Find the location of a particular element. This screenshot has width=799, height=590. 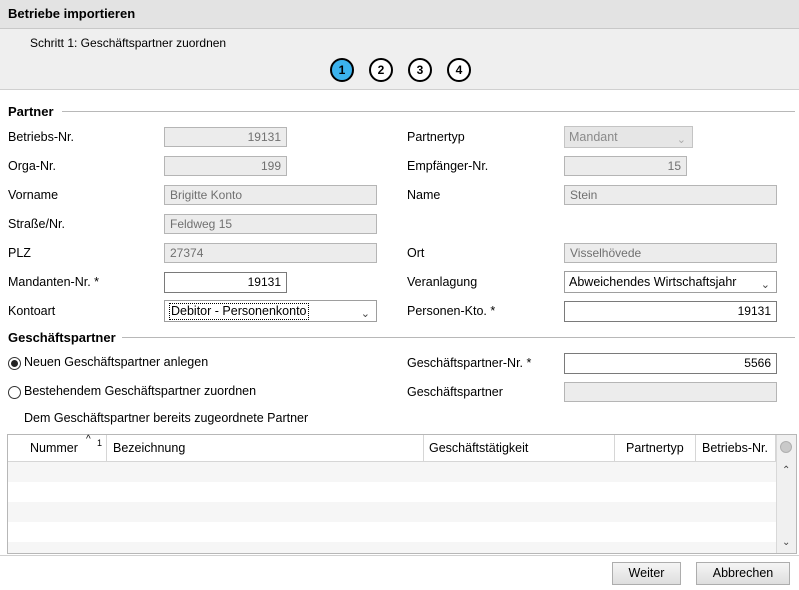

wizard-step-2: 2 is located at coordinates (381, 70).